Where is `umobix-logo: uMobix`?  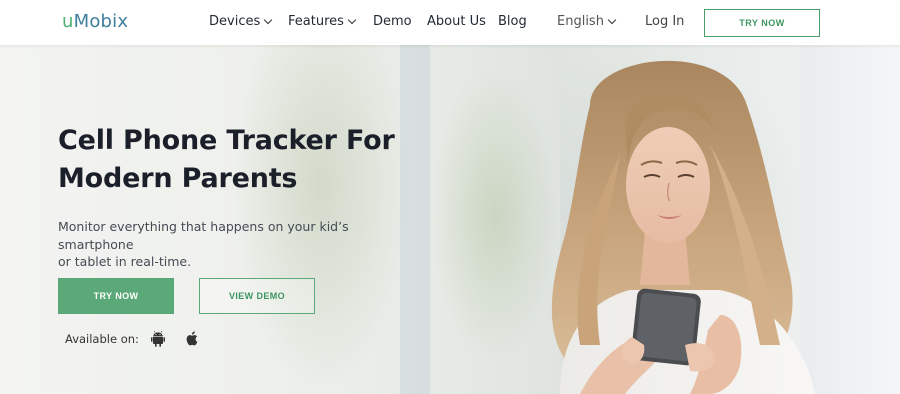
umobix-logo: uMobix is located at coordinates (95, 21).